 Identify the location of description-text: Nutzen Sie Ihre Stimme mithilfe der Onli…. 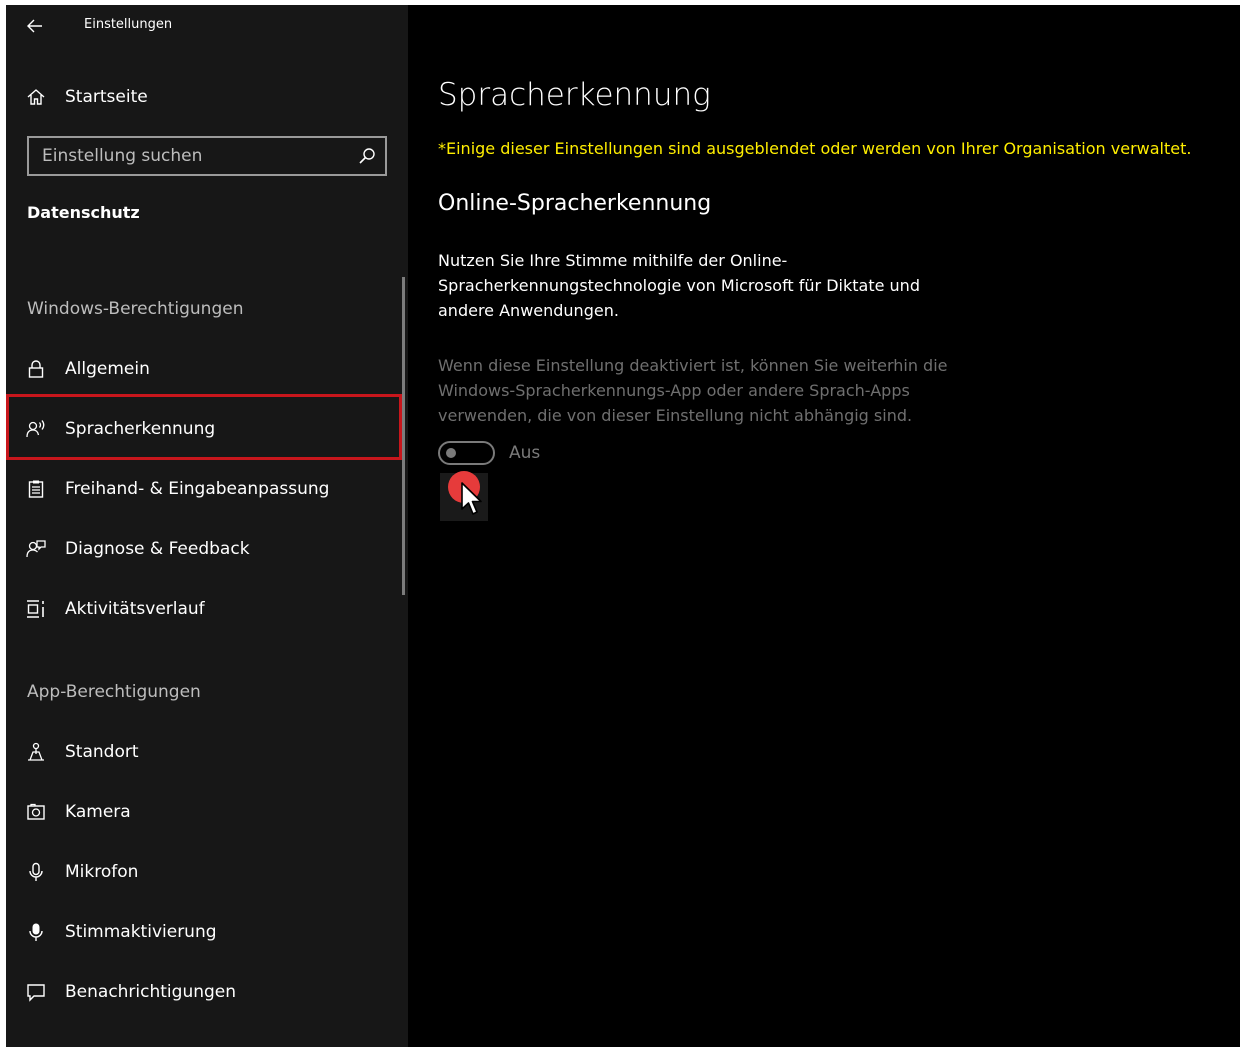
(679, 285).